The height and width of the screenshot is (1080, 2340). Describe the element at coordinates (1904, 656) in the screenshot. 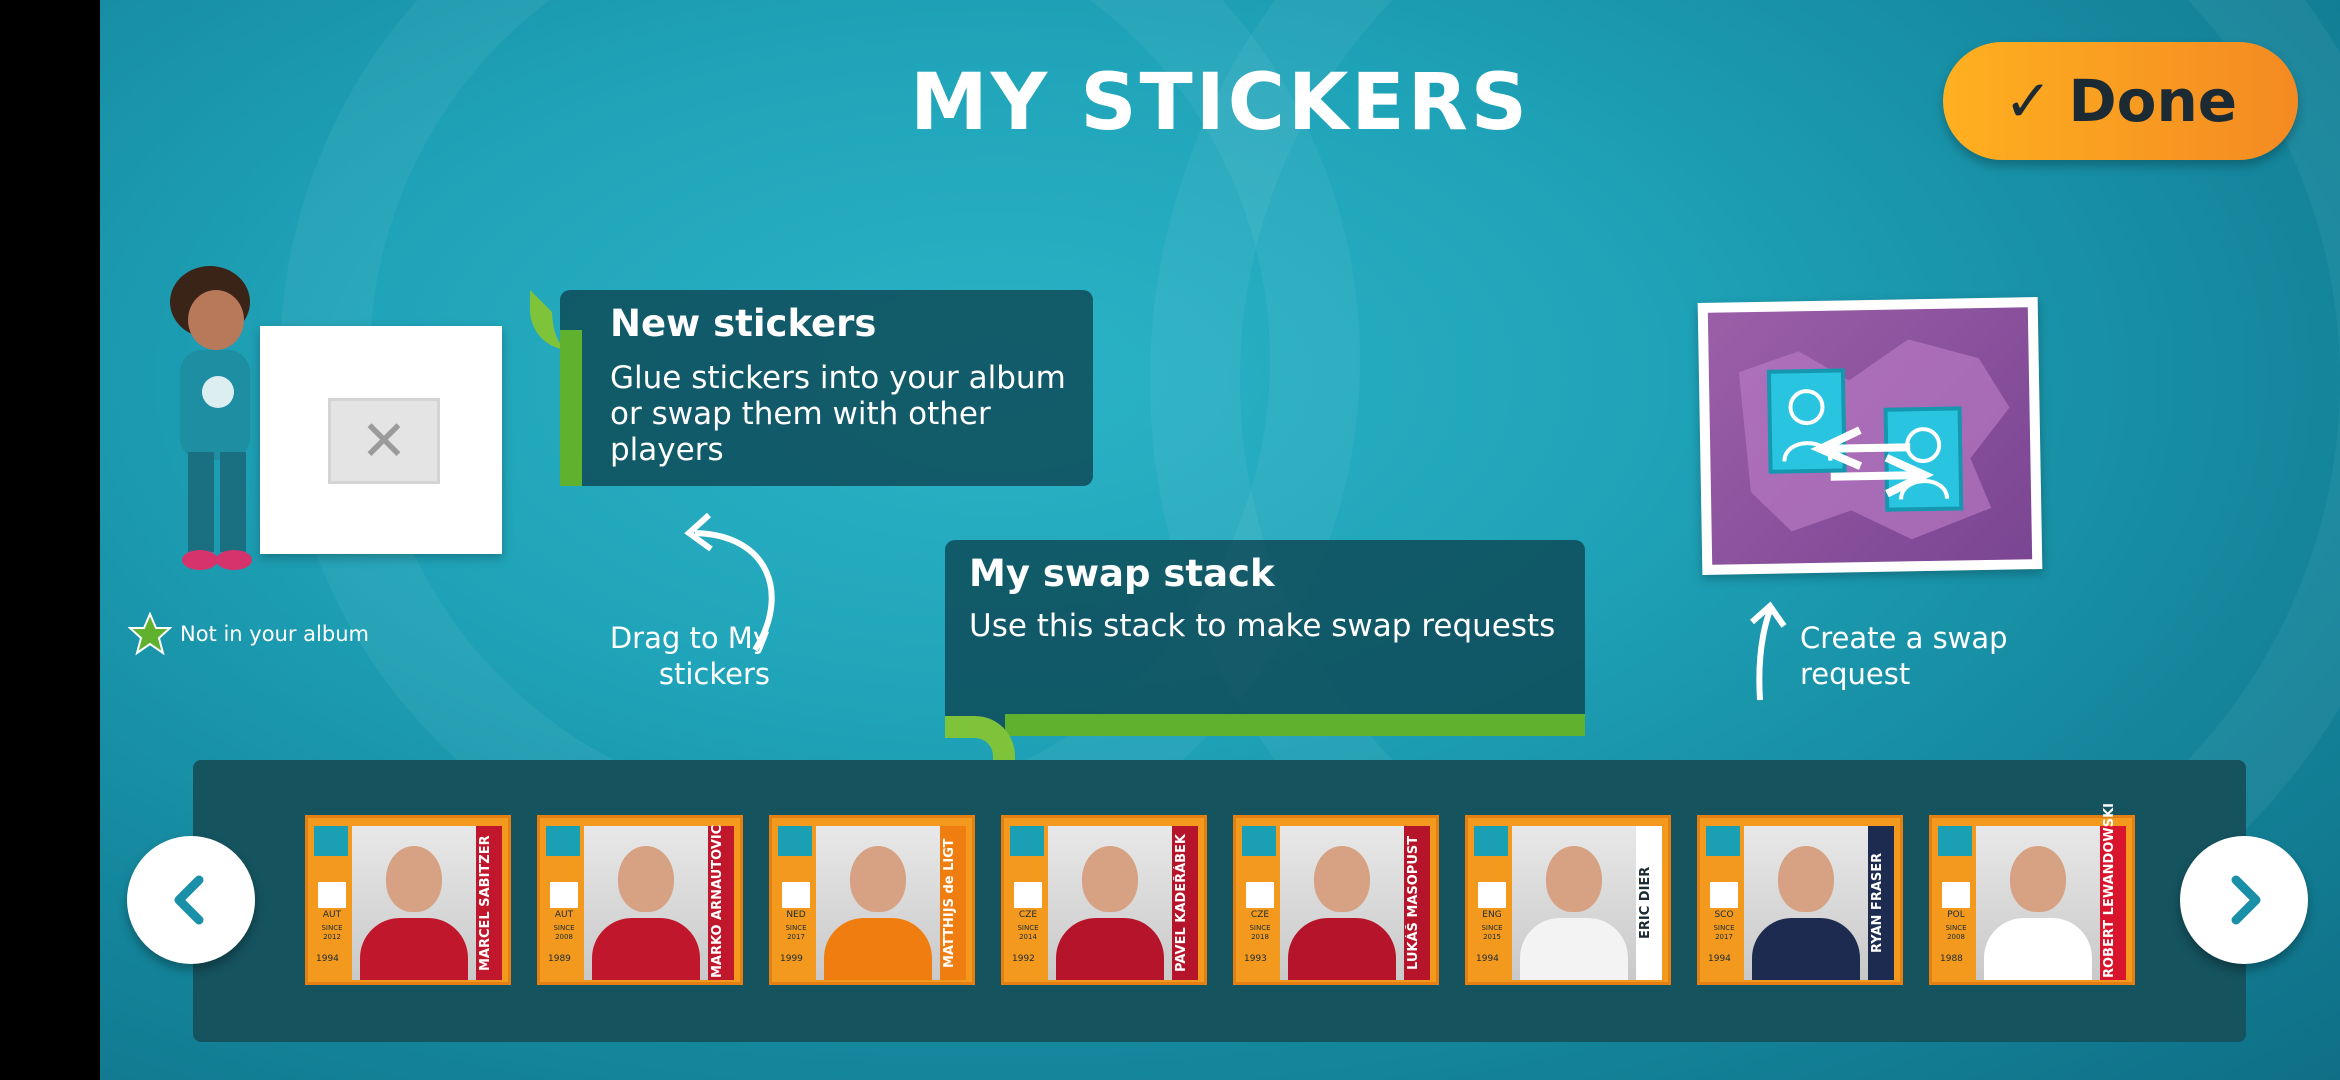

I see `create-swap-hint: Create a swap request` at that location.